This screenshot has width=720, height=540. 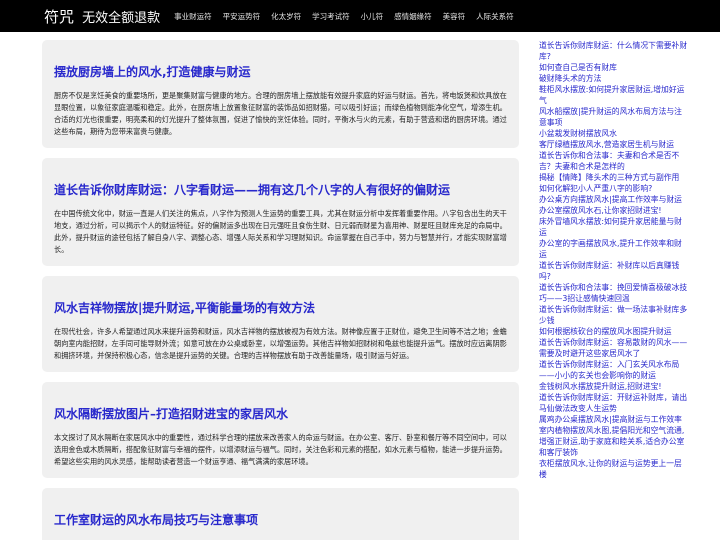 I want to click on sidebar-link: 如何化解犯小人严重八字的影响?, so click(x=614, y=188).